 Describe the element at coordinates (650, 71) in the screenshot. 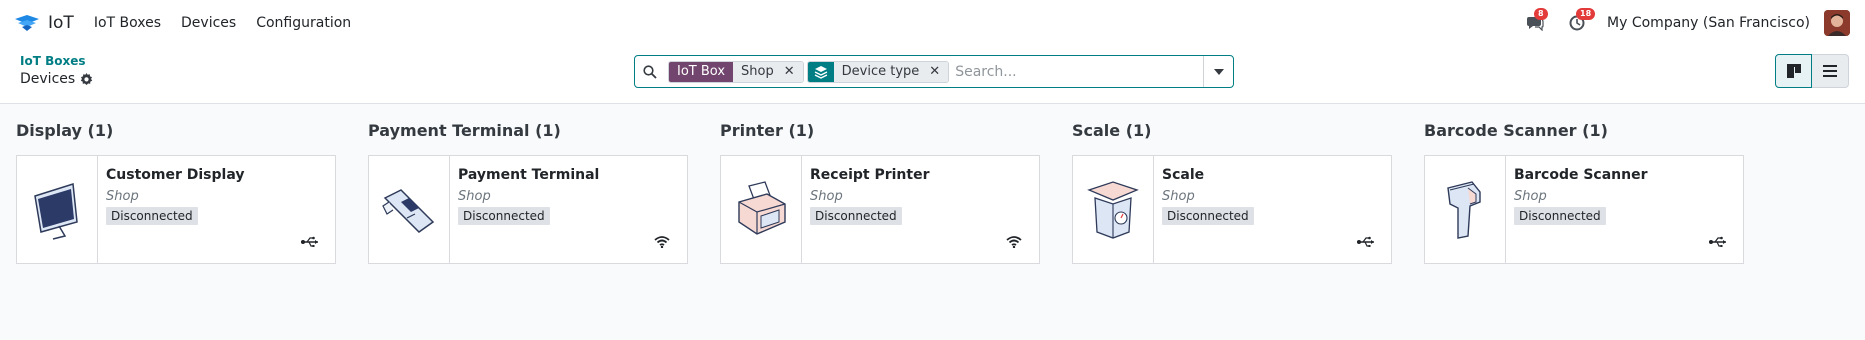

I see `search-icon` at that location.